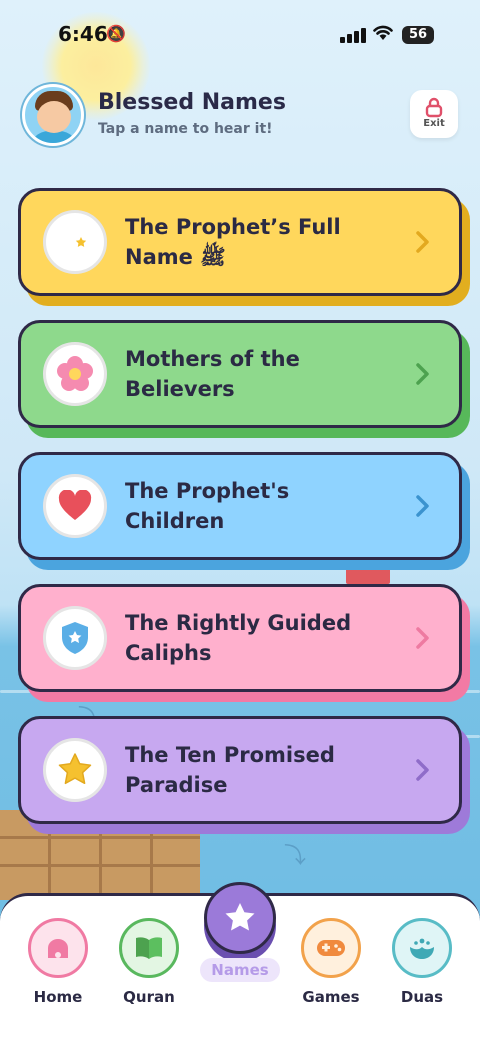  I want to click on category-card-ten-promised: The Ten Promised Paradise, so click(244, 775).